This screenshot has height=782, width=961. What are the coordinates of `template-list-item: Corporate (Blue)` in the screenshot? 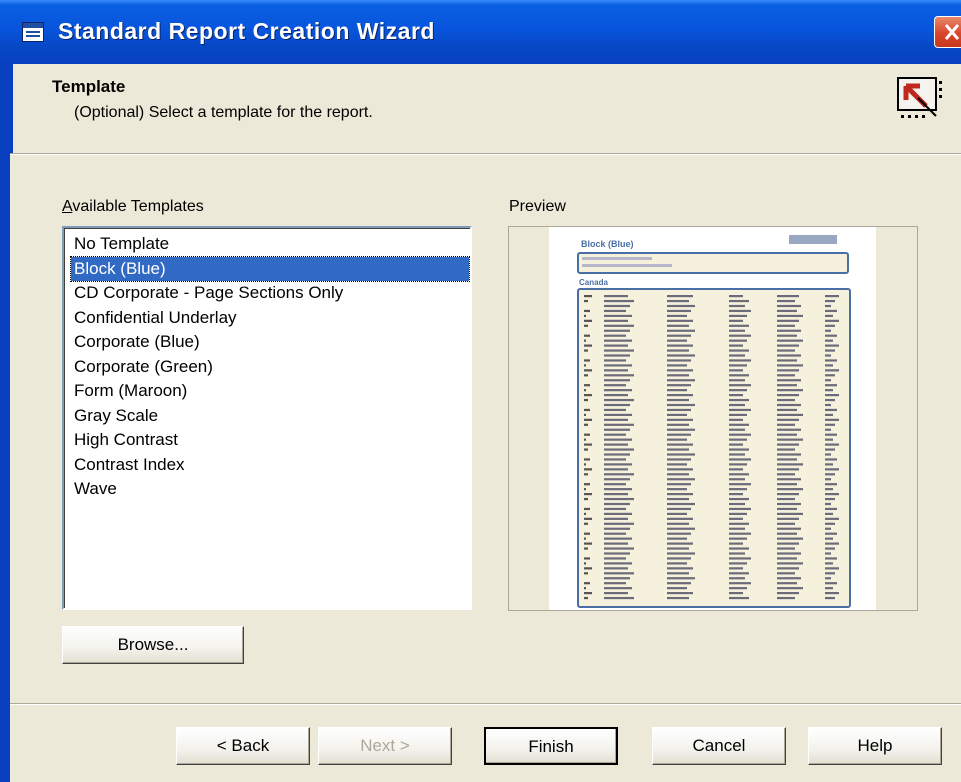 It's located at (270, 342).